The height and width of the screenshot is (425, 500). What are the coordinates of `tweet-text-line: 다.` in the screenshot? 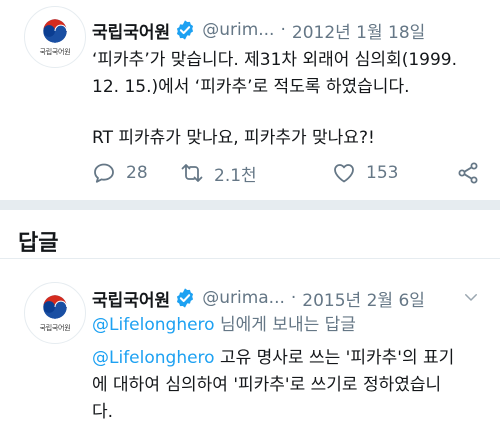 It's located at (103, 412).